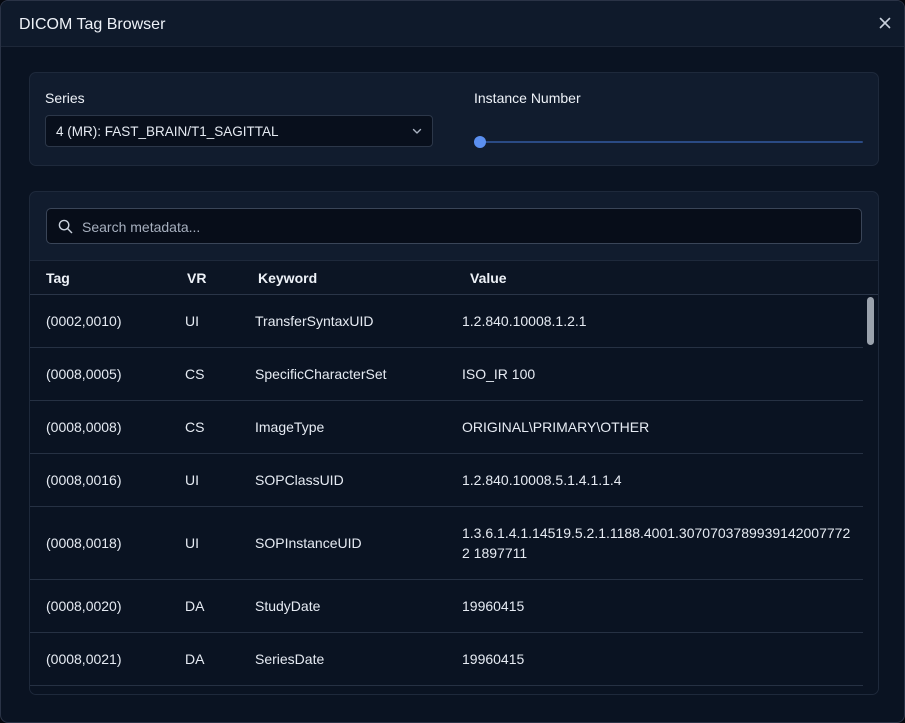 This screenshot has height=723, width=905. I want to click on table-scroll-track, so click(870, 494).